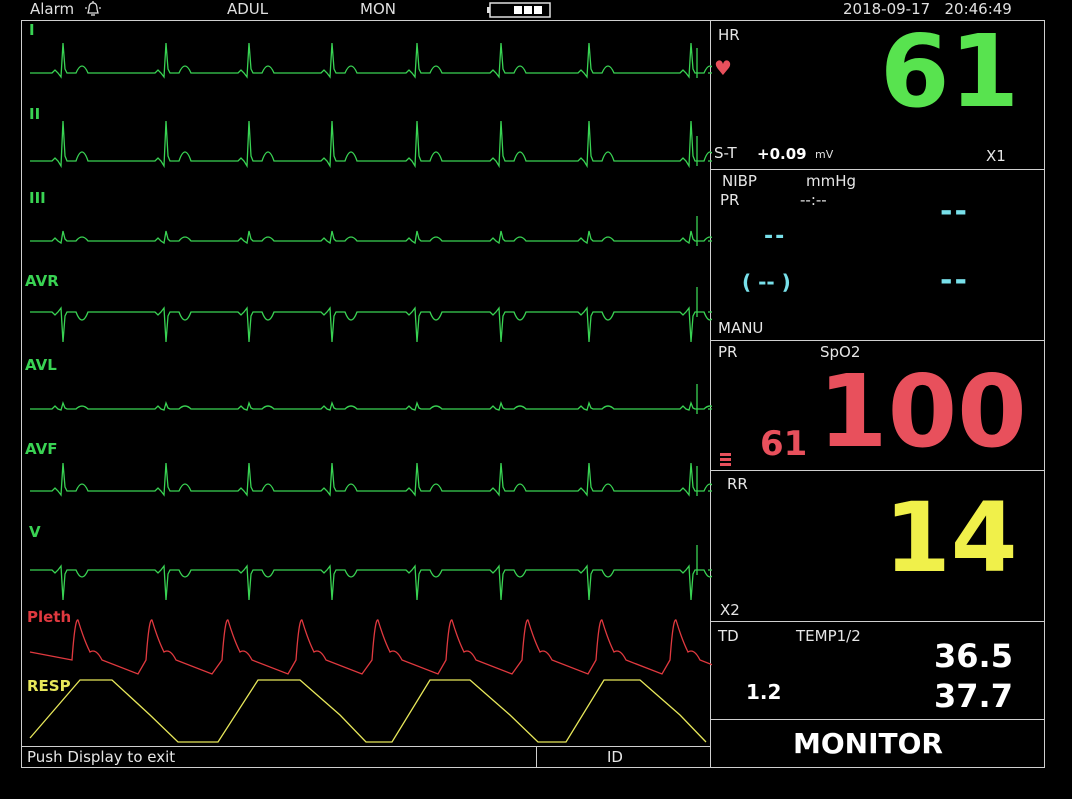 The width and height of the screenshot is (1072, 799). I want to click on hr-gain: X1, so click(996, 156).